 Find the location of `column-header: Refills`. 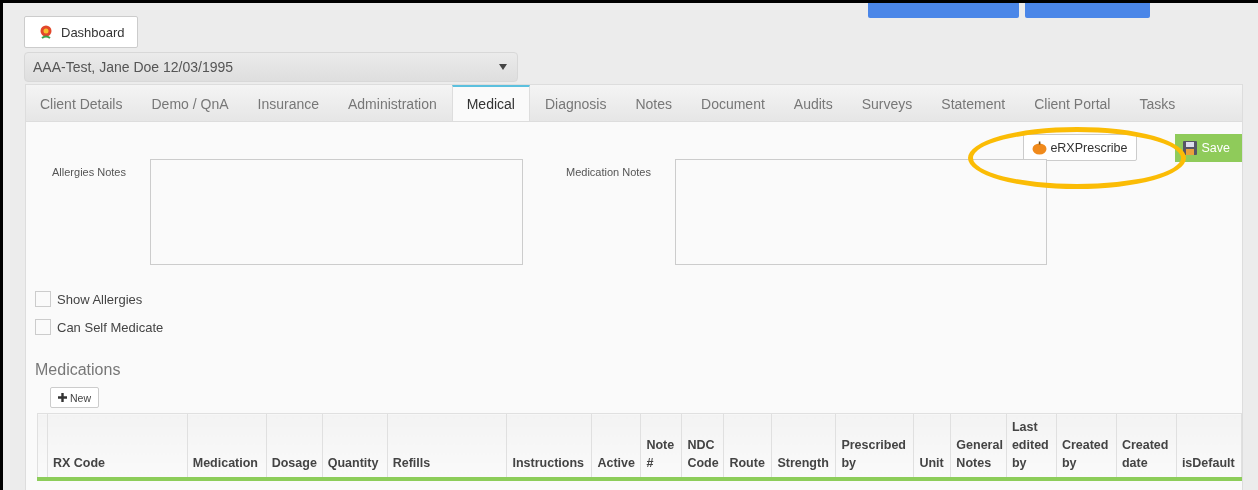

column-header: Refills is located at coordinates (447, 446).